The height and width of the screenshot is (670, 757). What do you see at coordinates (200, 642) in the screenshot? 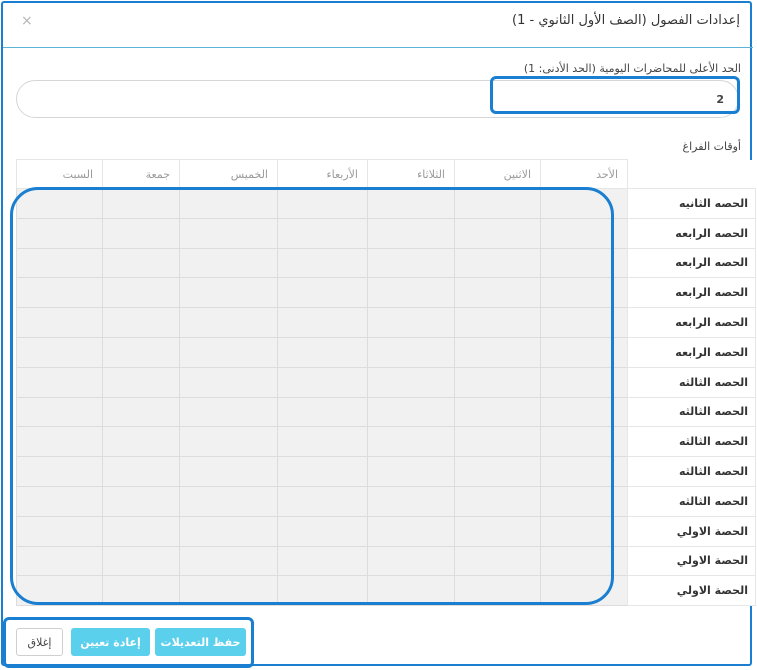
I see `save-changes-button: حفظ التعديلات` at bounding box center [200, 642].